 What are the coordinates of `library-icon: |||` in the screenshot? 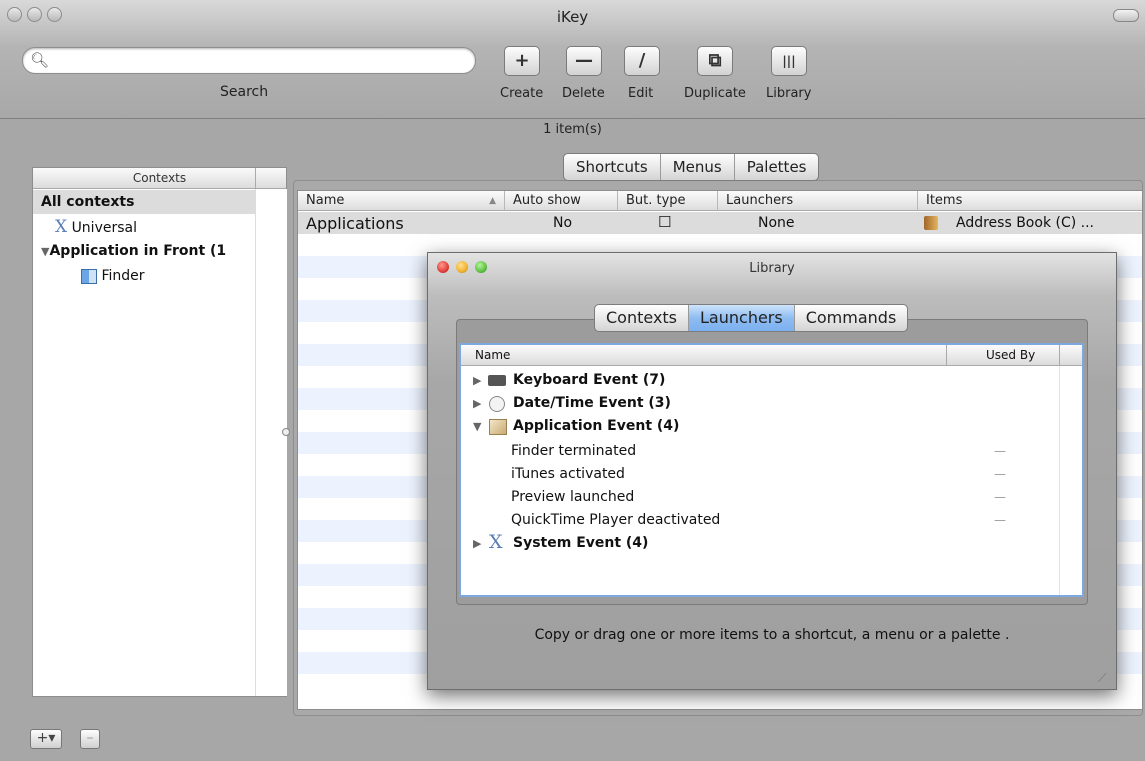 It's located at (789, 61).